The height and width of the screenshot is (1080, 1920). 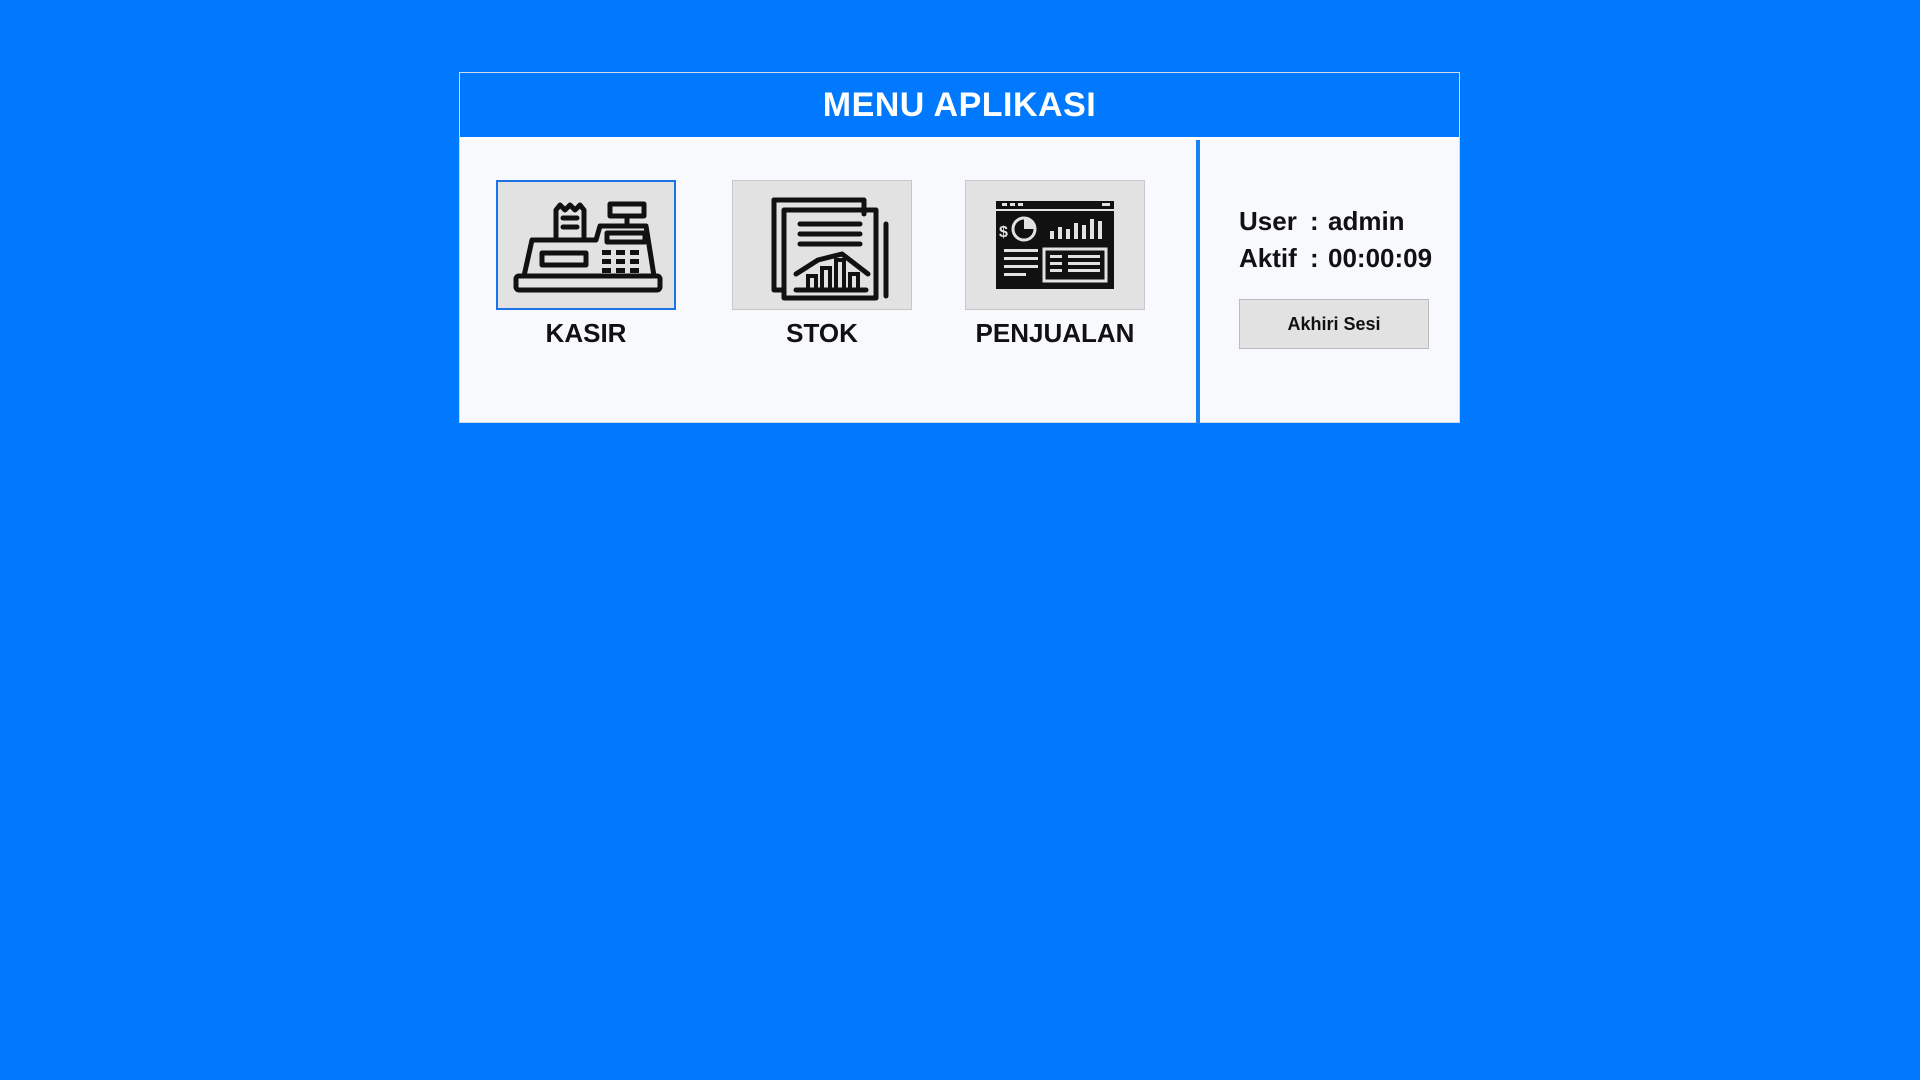 I want to click on cash-register-icon, so click(x=588, y=247).